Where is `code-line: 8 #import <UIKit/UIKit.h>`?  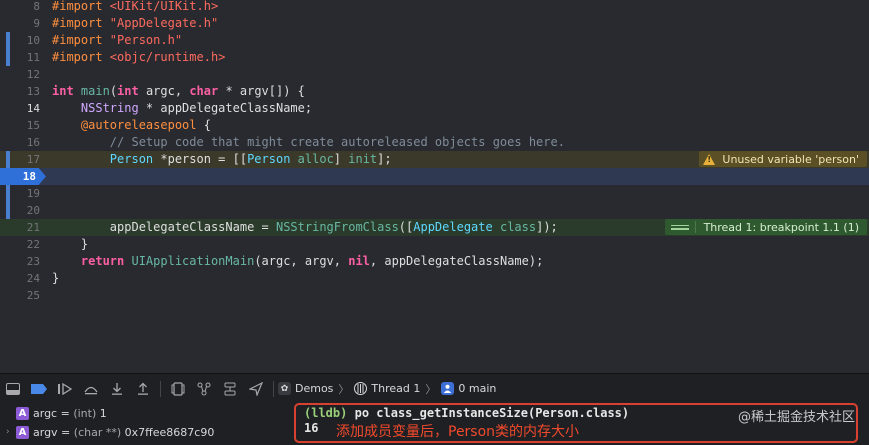 code-line: 8 #import <UIKit/UIKit.h> is located at coordinates (434, 7).